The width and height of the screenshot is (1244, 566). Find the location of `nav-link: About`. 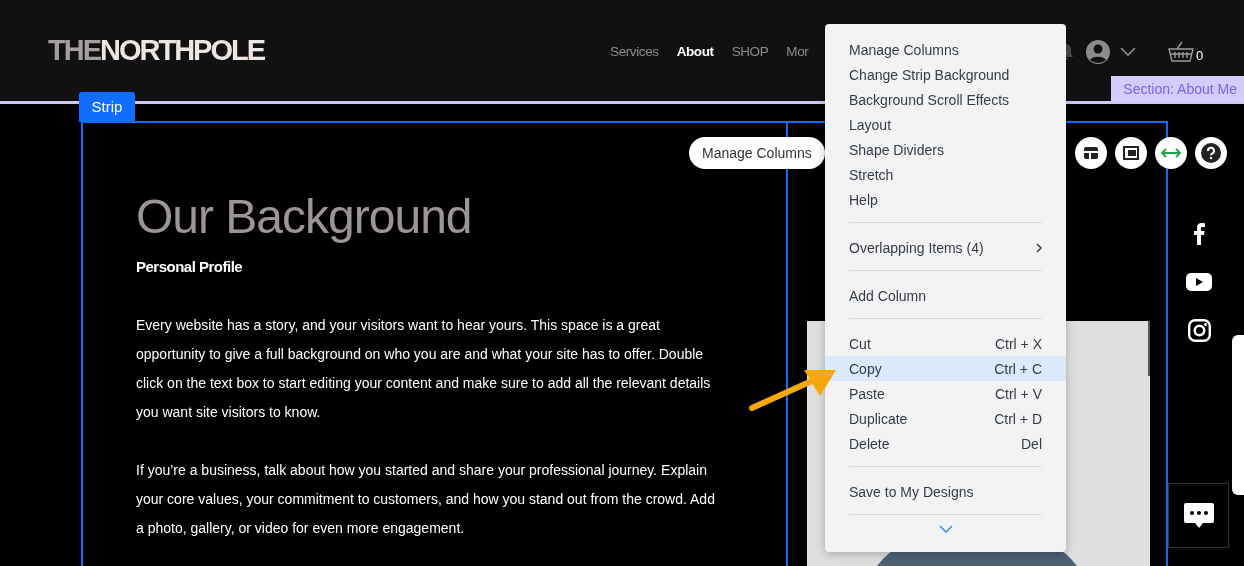

nav-link: About is located at coordinates (695, 51).